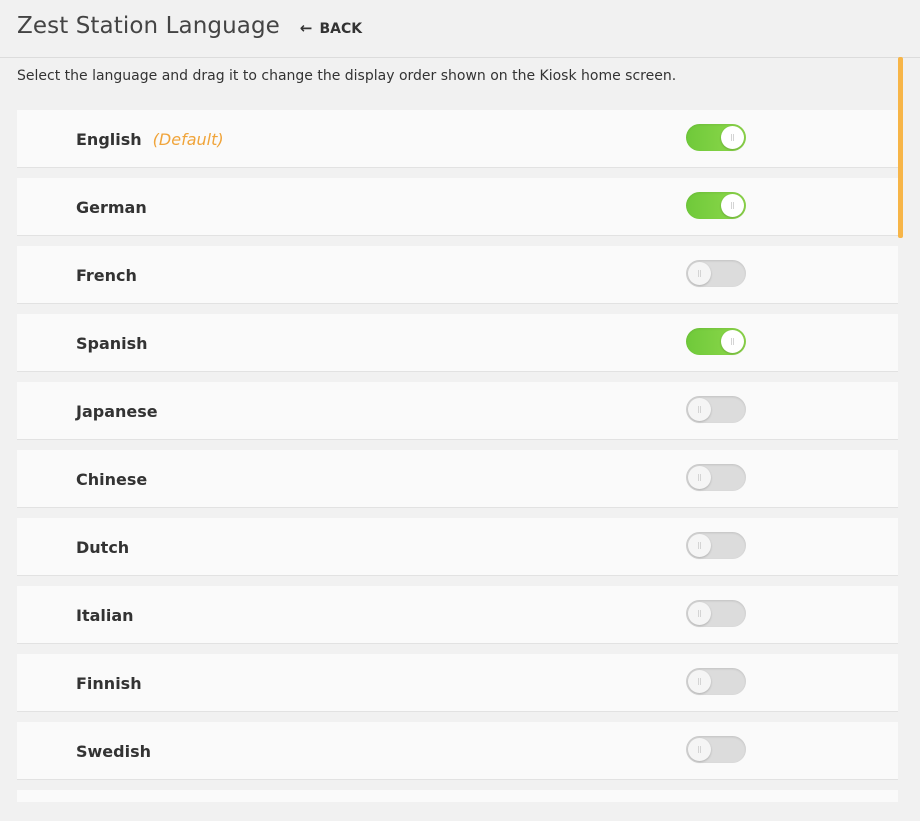  I want to click on language-row-japanese: Japanese, so click(457, 411).